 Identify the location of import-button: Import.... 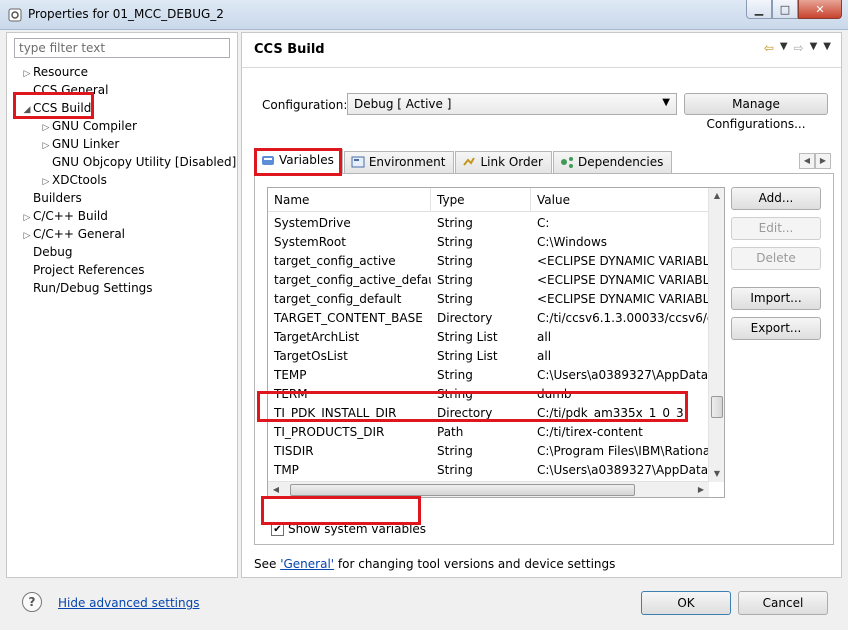
(776, 298).